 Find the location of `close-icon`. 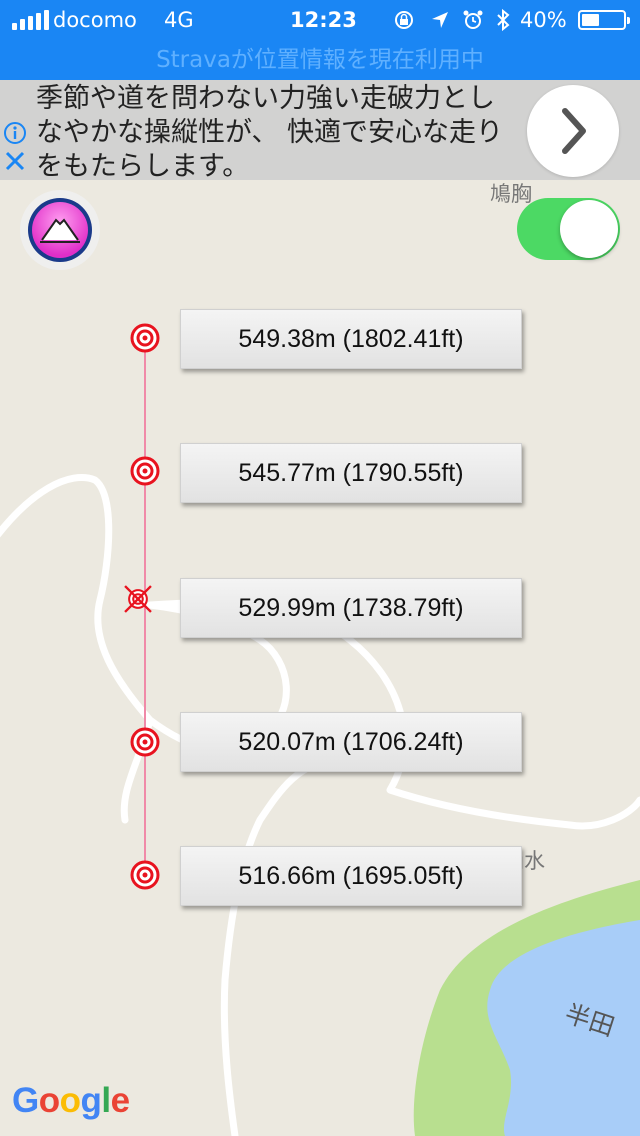

close-icon is located at coordinates (15, 161).